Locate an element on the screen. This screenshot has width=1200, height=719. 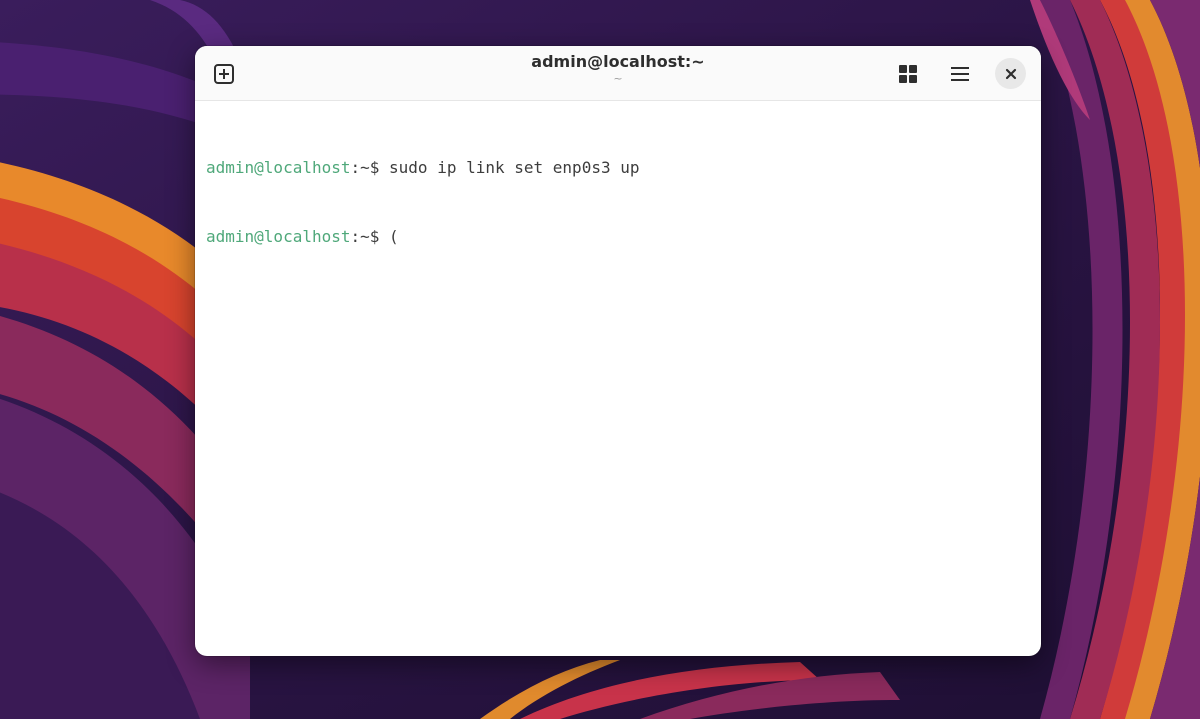
new-tab-icon is located at coordinates (224, 74).